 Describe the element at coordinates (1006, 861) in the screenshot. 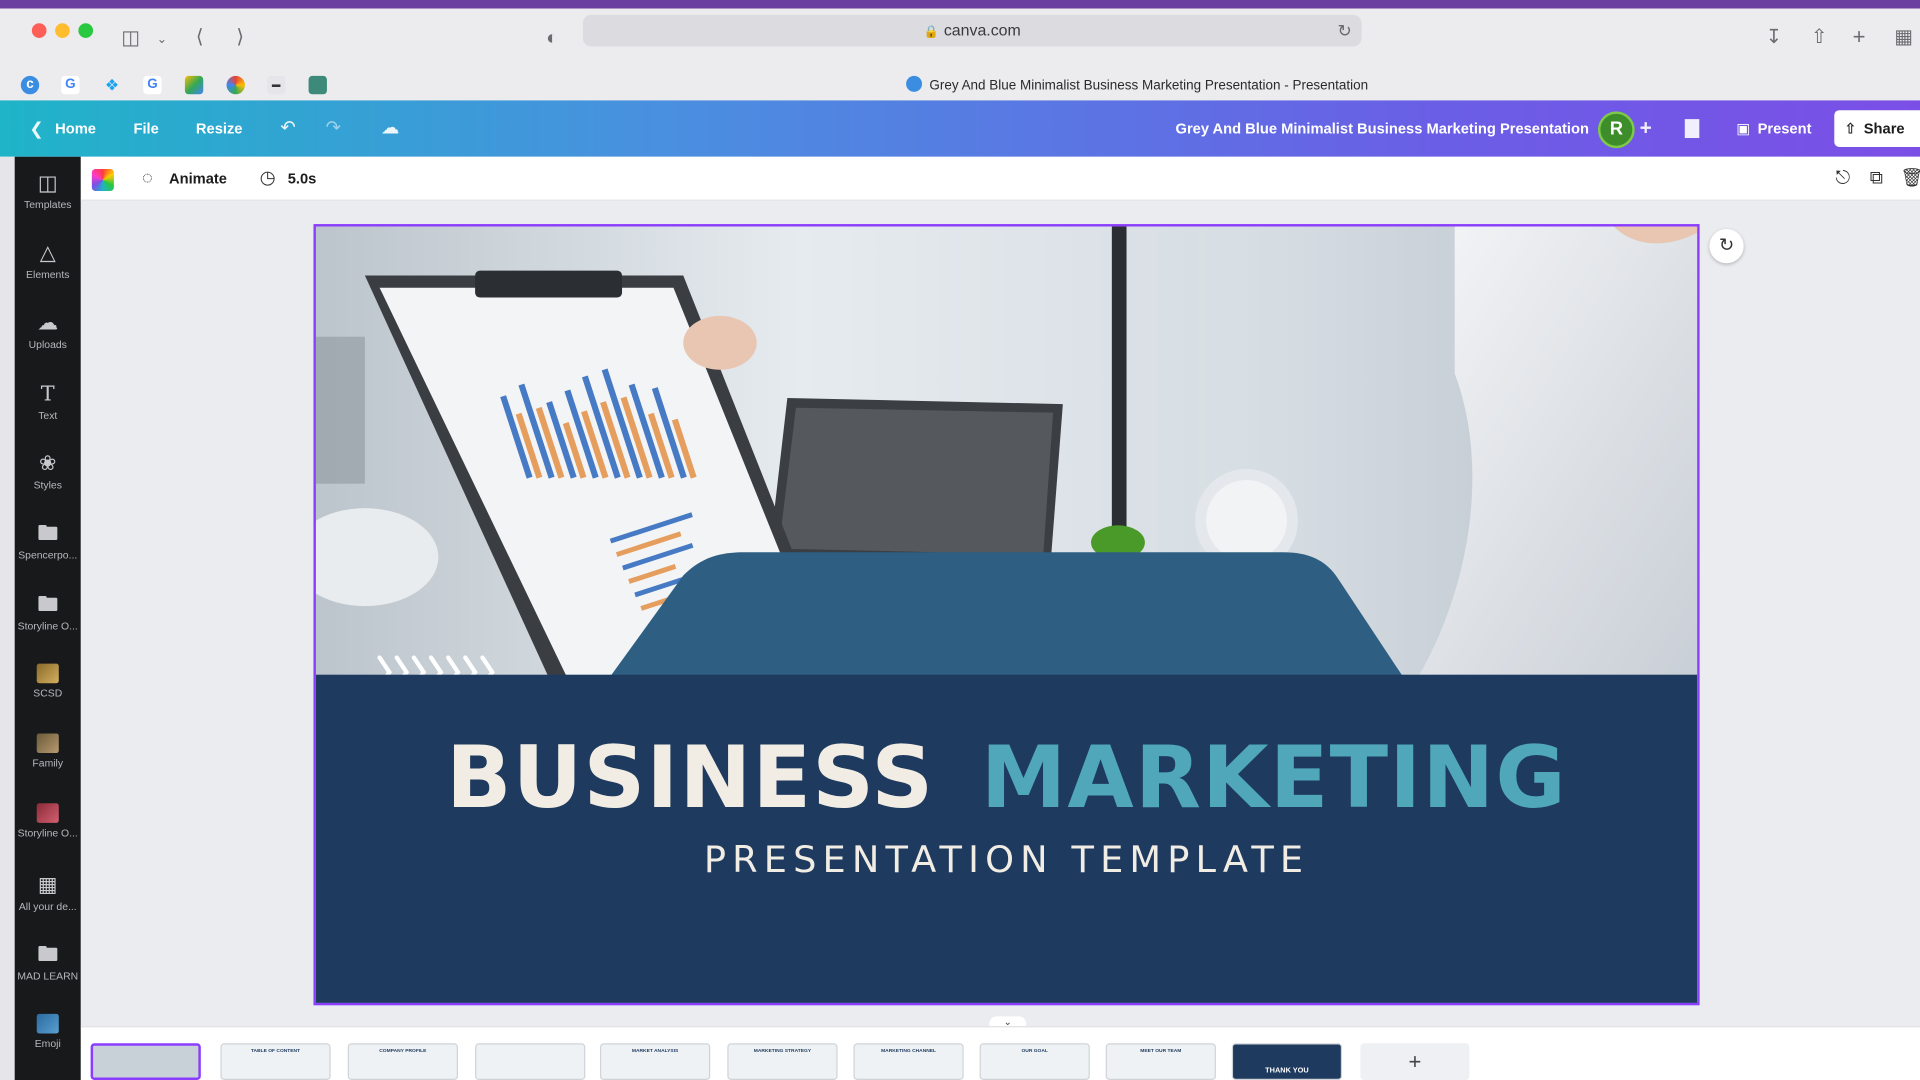

I see `slide-subtitle: PRESENTATION TEMPLATE` at that location.